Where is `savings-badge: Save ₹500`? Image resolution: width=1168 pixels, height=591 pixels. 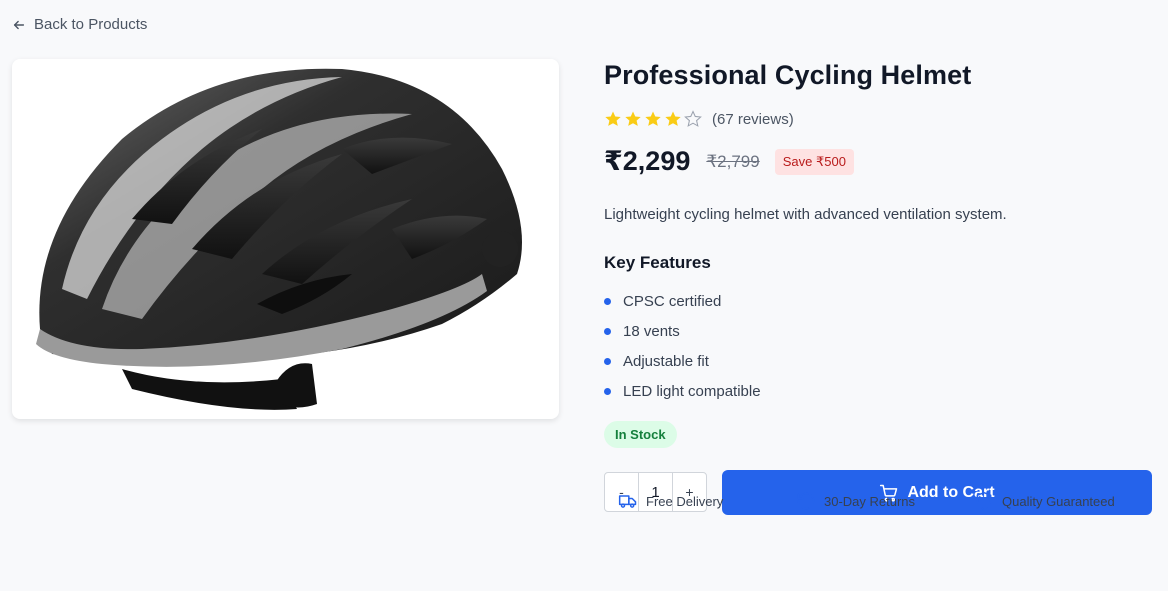
savings-badge: Save ₹500 is located at coordinates (814, 161).